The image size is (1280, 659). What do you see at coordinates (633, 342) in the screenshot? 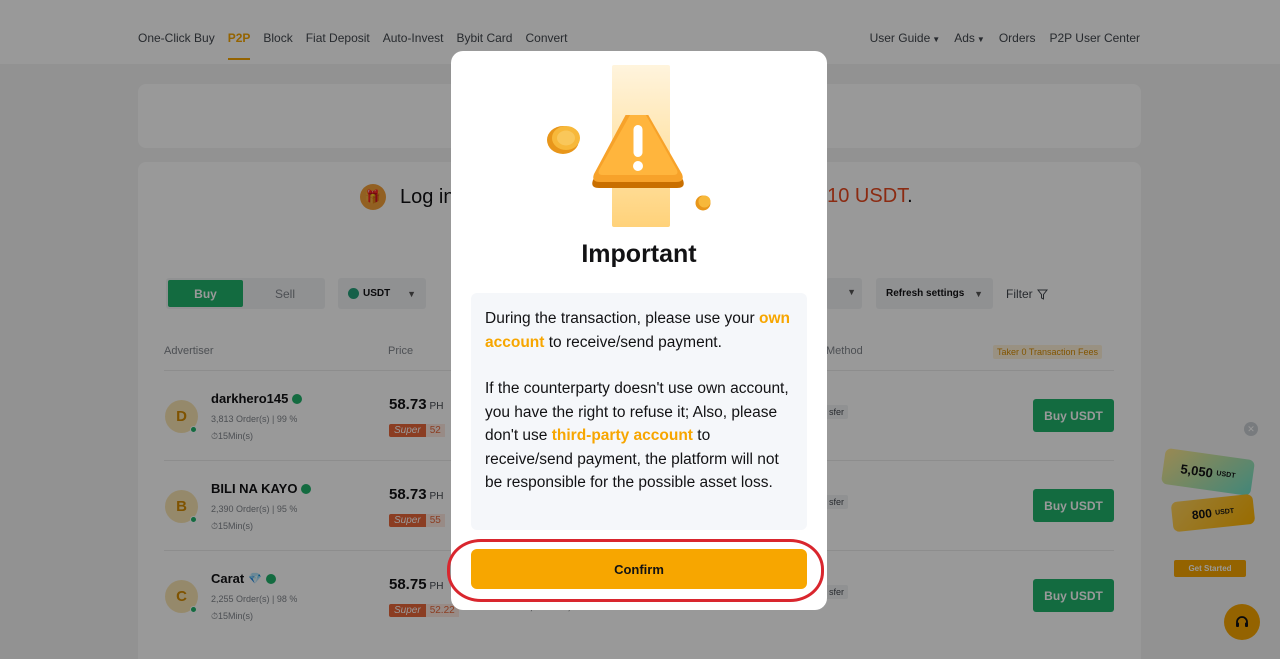
I see `msg-text: to receive/send payment.` at bounding box center [633, 342].